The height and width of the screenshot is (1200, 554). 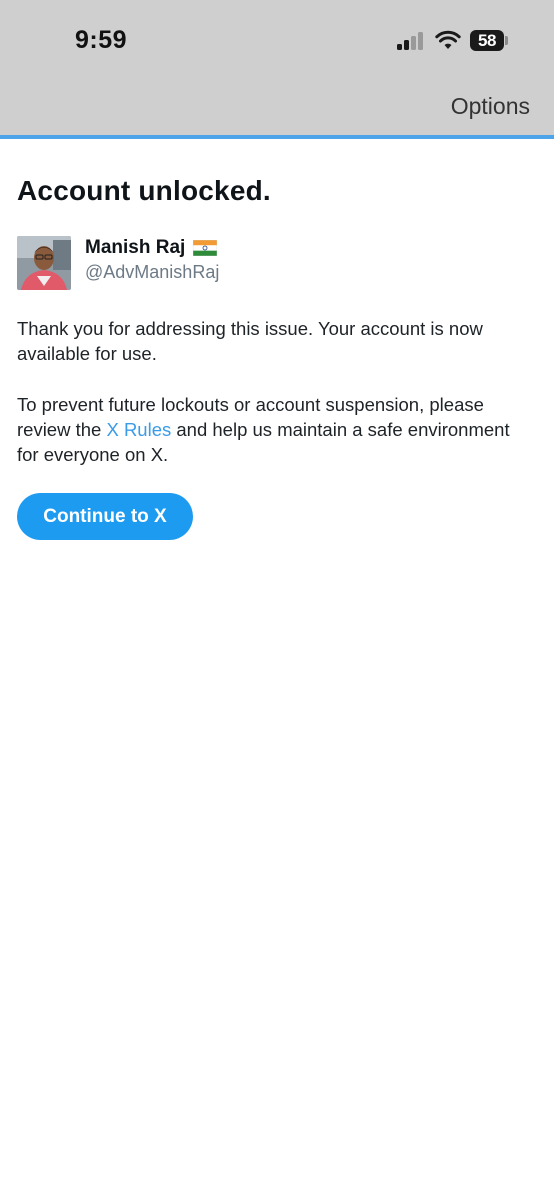 I want to click on page-title: Account unlocked., so click(x=144, y=190).